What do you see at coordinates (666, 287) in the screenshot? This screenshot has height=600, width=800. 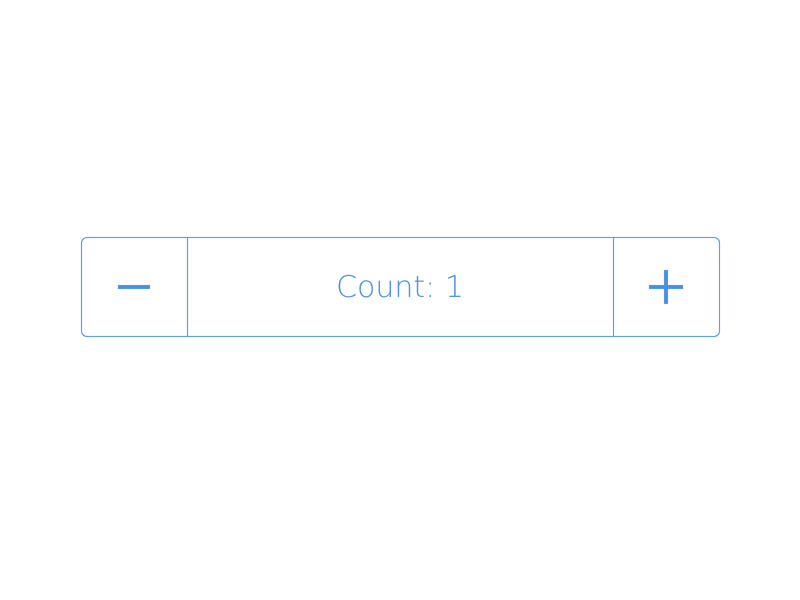 I see `plus-icon` at bounding box center [666, 287].